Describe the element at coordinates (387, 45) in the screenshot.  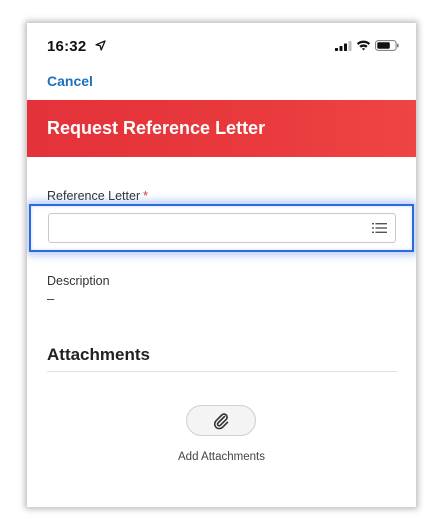
I see `battery-icon` at that location.